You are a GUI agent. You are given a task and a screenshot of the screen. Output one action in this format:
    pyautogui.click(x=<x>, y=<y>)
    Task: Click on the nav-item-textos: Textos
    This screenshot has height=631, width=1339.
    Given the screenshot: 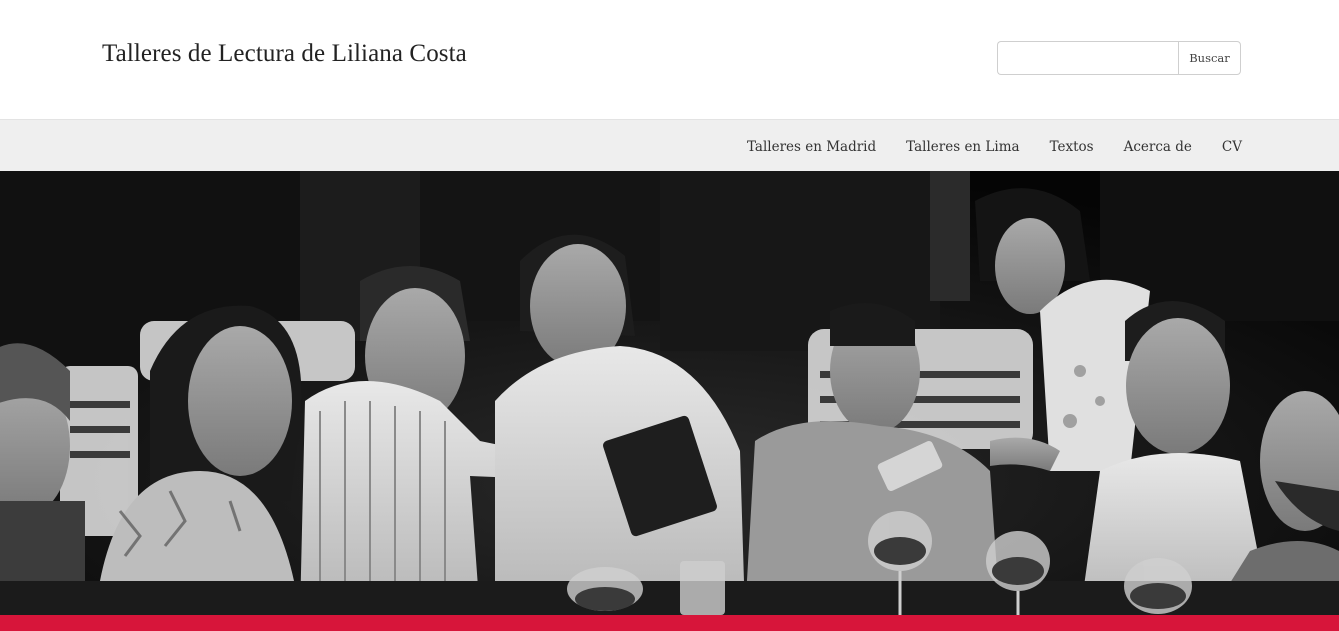 What is the action you would take?
    pyautogui.click(x=1072, y=145)
    